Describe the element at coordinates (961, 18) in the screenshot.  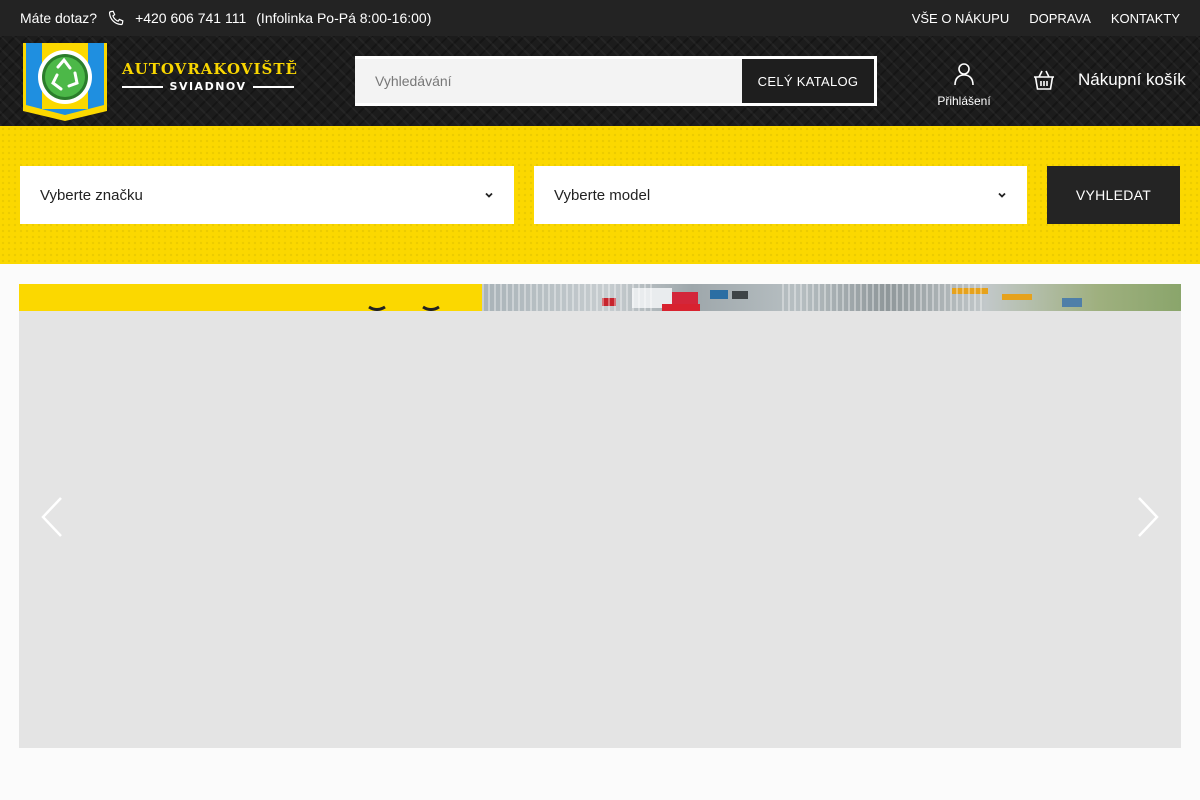
I see `top-nav-link-shopping-info: VŠE O NÁKUPU` at that location.